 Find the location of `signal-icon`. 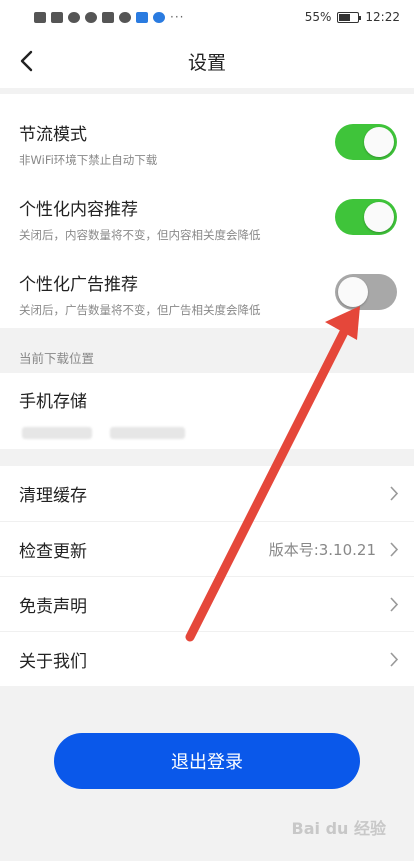

signal-icon is located at coordinates (57, 17).